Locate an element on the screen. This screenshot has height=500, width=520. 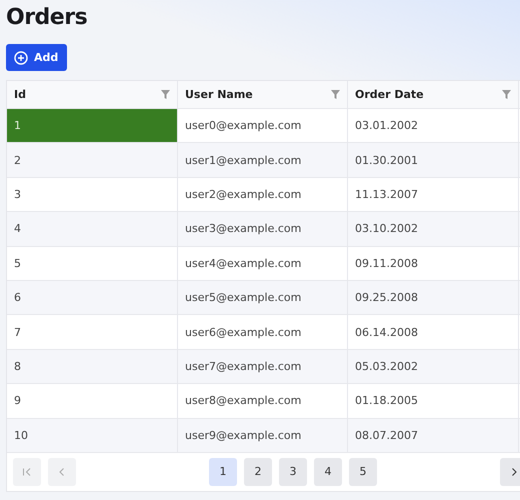
add-button: Add is located at coordinates (36, 57).